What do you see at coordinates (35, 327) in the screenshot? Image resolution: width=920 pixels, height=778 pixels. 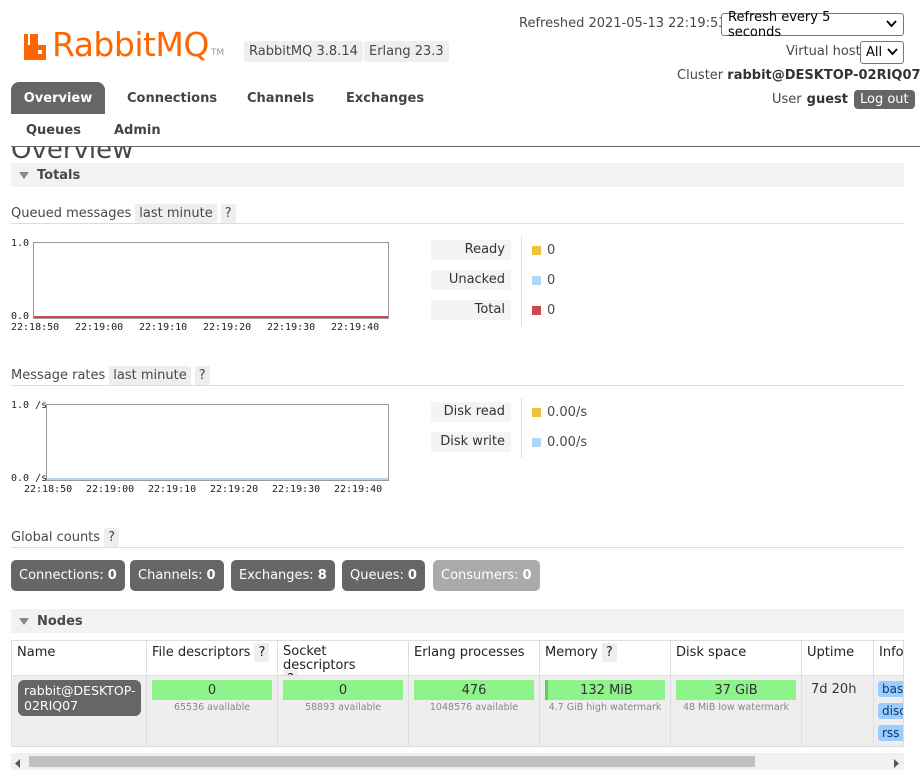 I see `queued-x-tick: 22:18:50` at bounding box center [35, 327].